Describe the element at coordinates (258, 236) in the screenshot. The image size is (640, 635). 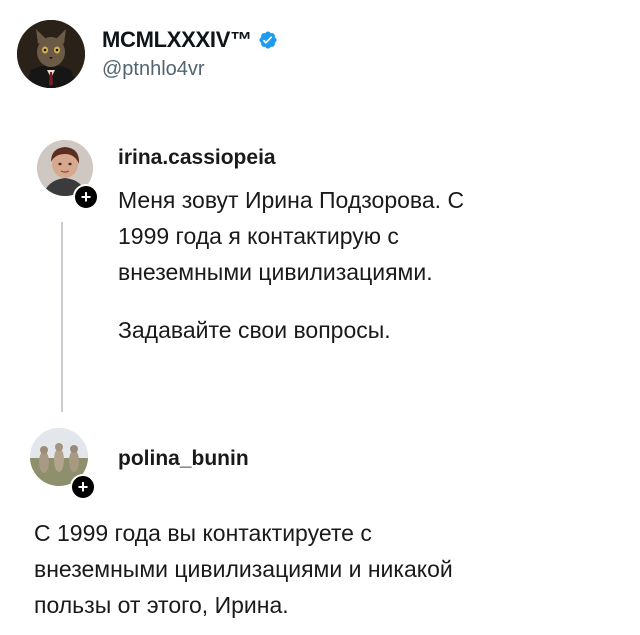
I see `post-text-line: 1999 года я контактирую с` at that location.